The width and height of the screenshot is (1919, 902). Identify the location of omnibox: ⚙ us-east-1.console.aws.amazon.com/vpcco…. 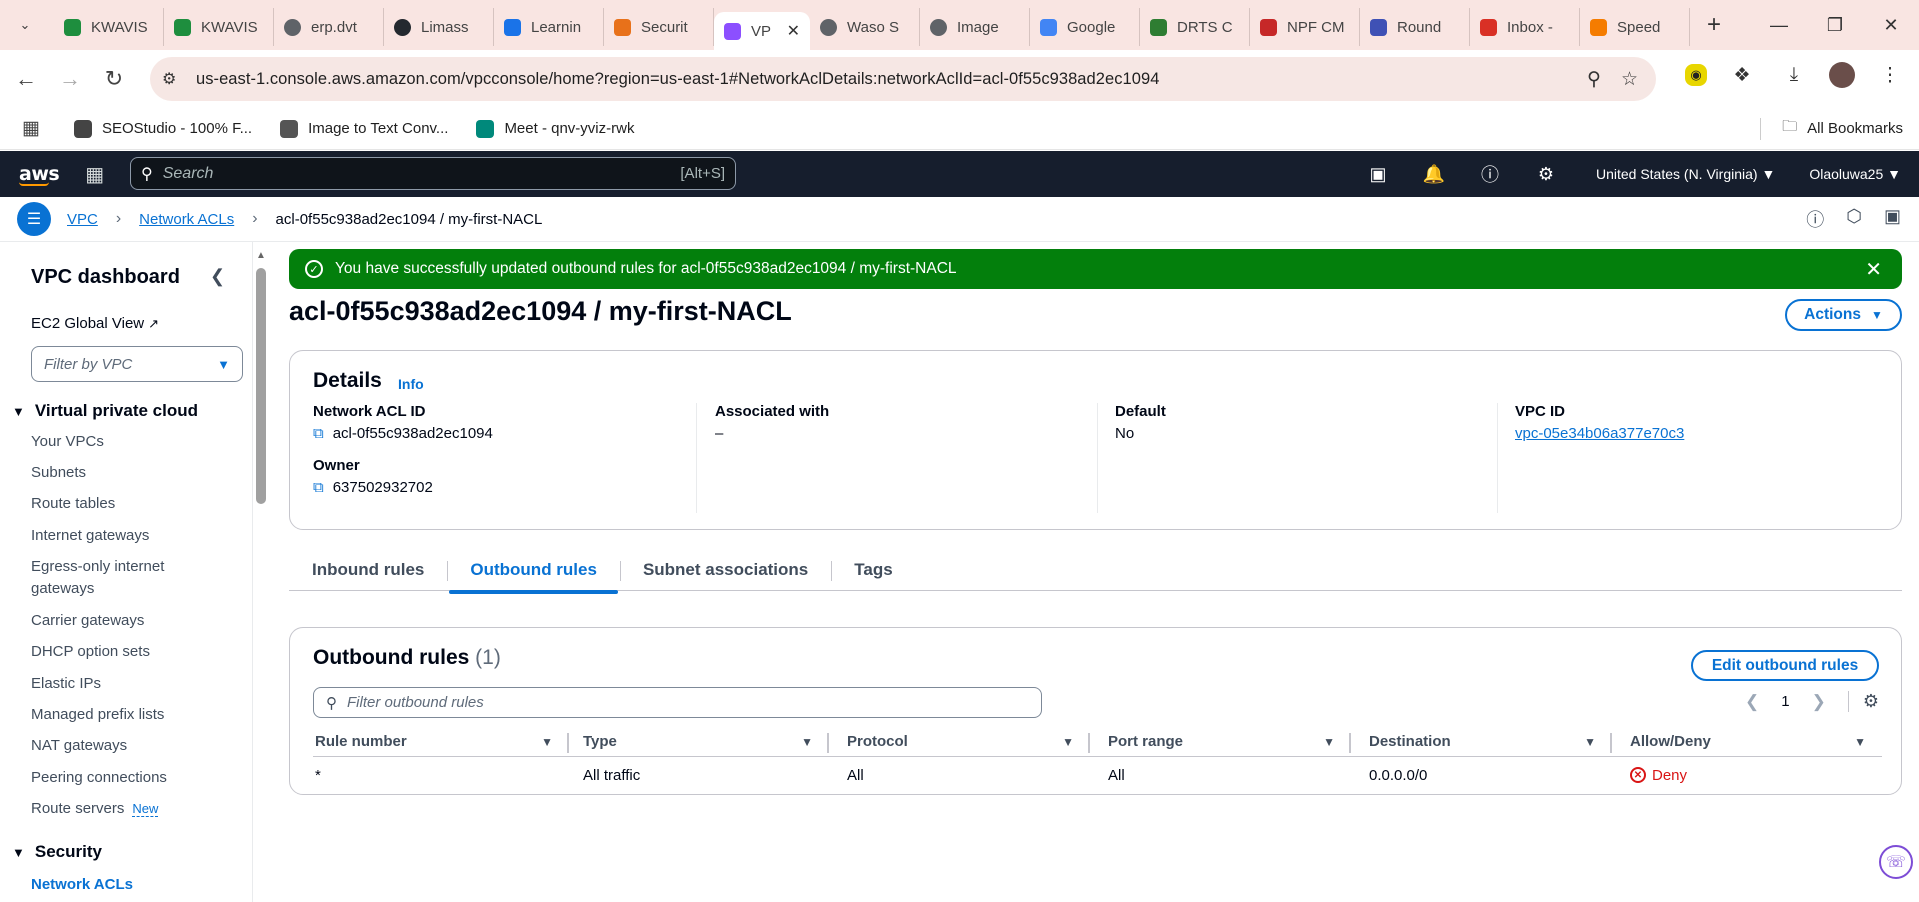
(903, 79).